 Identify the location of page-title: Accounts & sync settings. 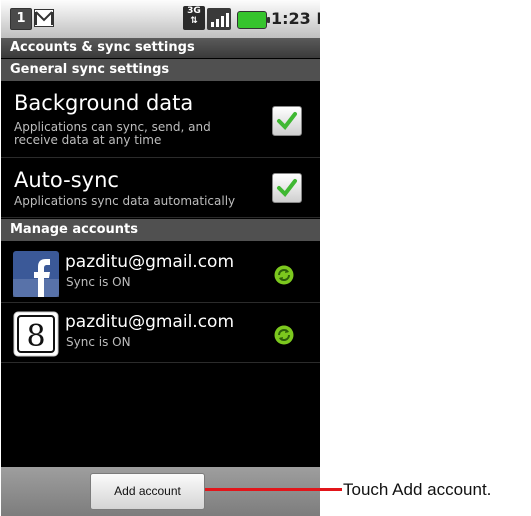
(160, 48).